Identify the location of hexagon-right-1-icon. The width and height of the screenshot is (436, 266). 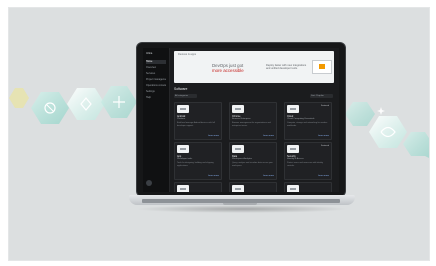
(360, 114).